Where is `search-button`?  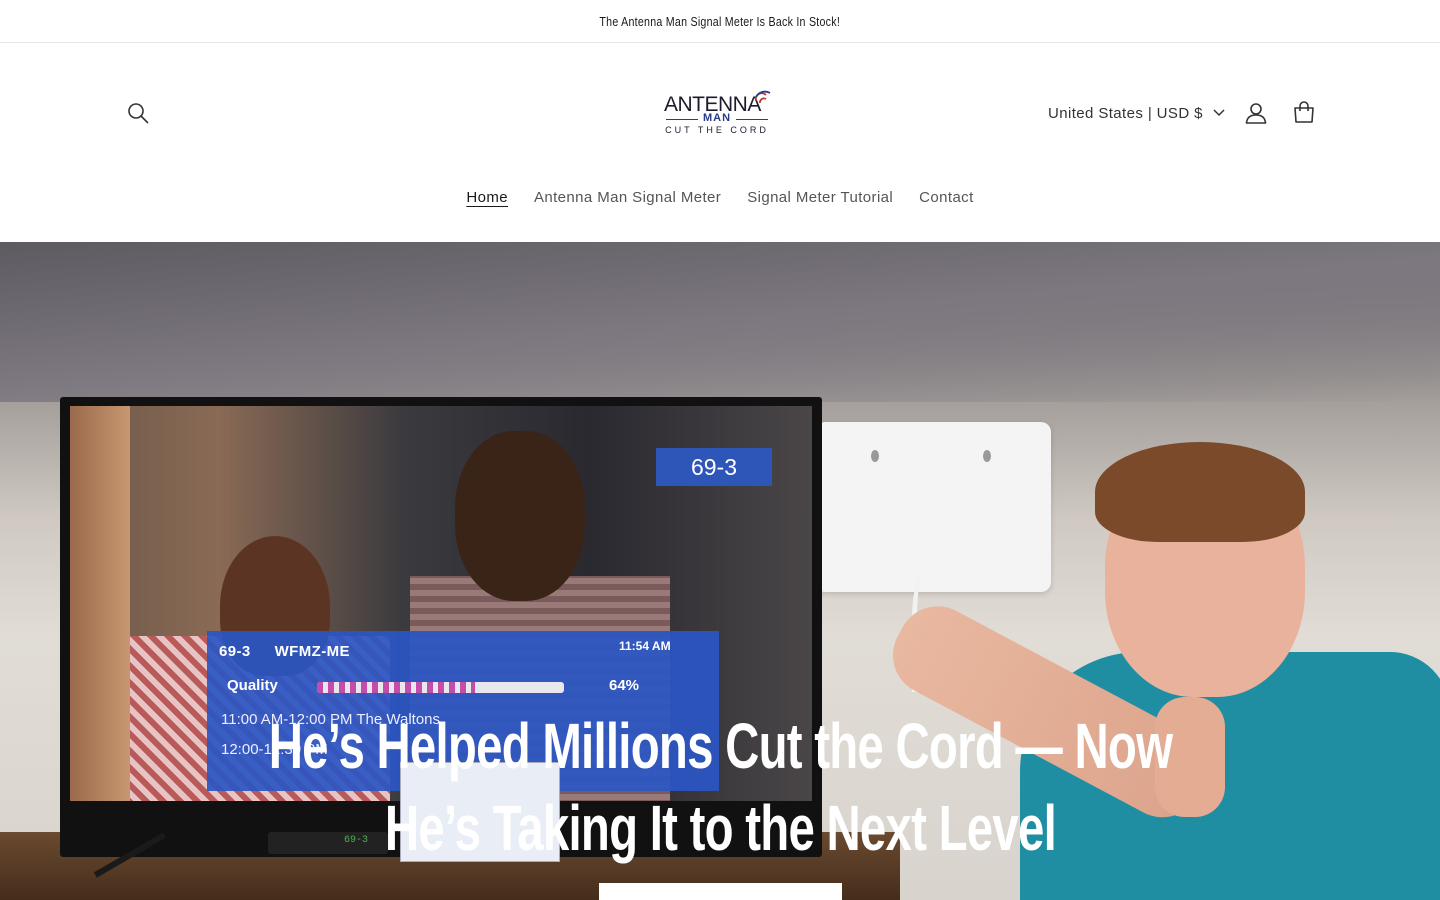 search-button is located at coordinates (138, 113).